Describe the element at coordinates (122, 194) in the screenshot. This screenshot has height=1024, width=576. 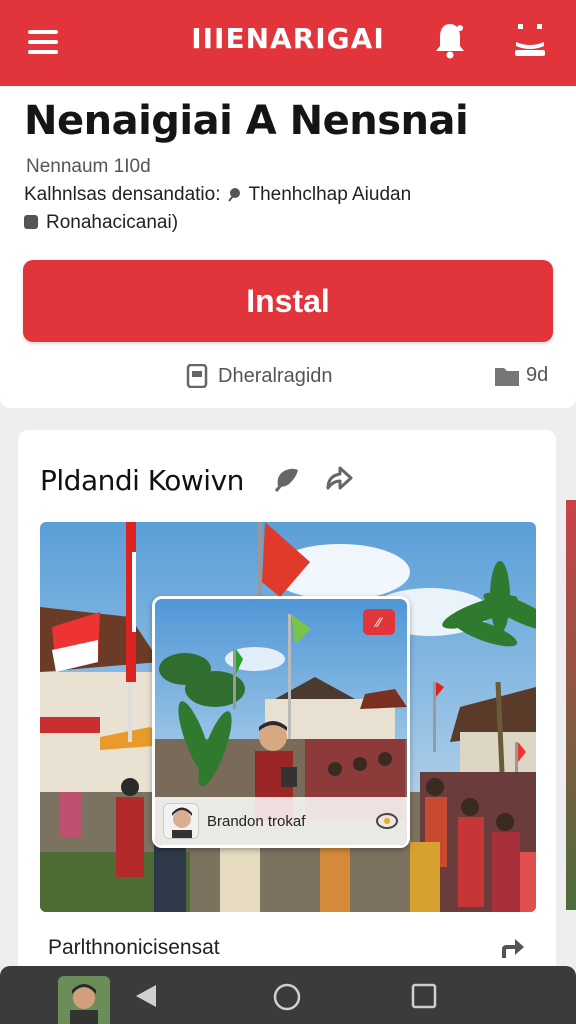
I see `description-text: Kalhnlsas densandatio:` at that location.